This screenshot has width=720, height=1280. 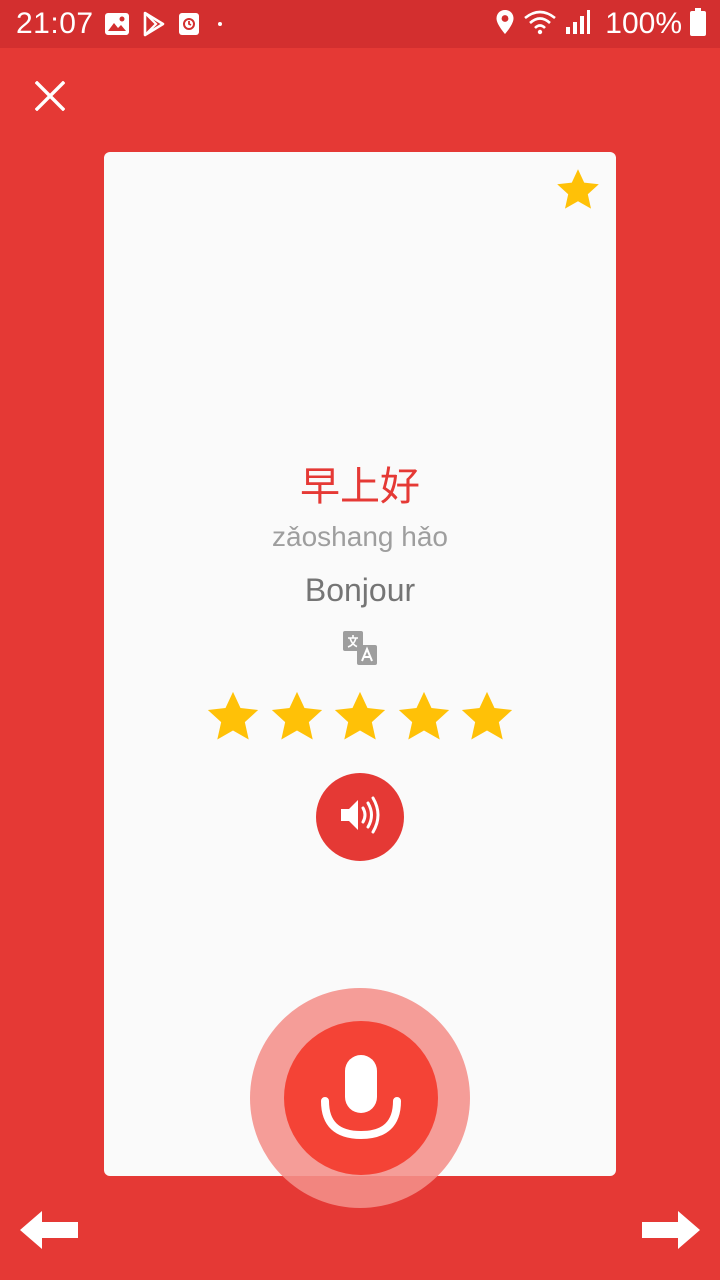 I want to click on previous-card-button, so click(x=49, y=1230).